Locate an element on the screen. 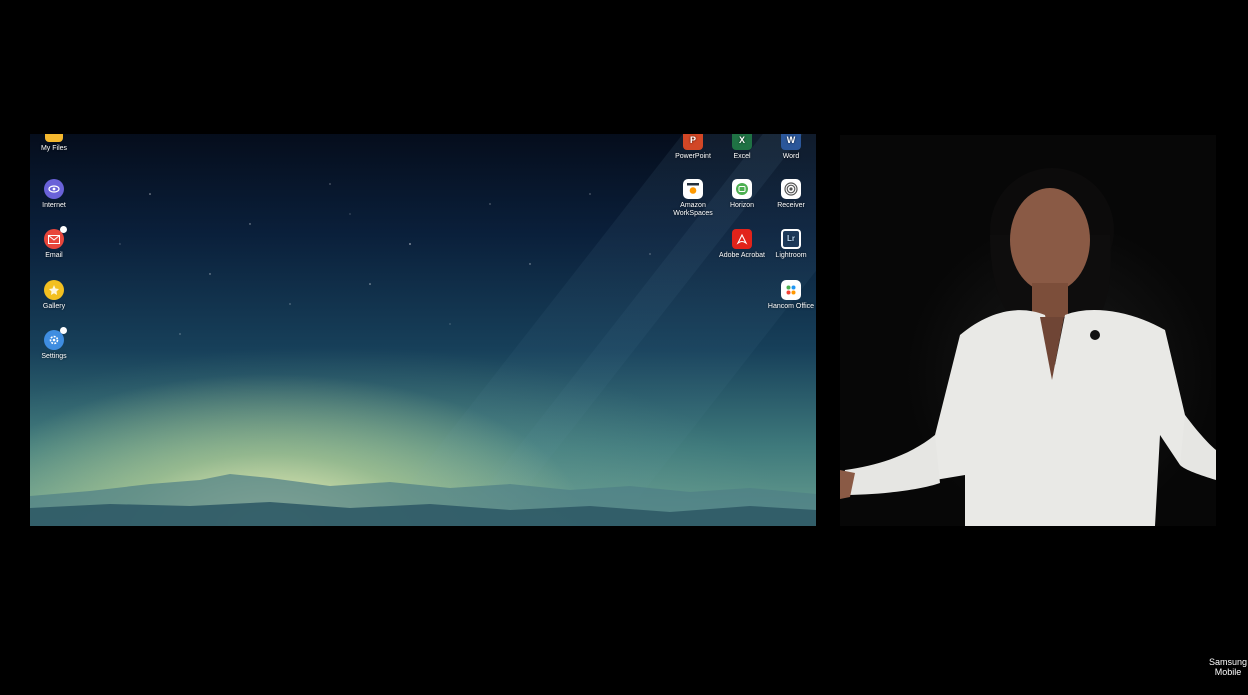 The width and height of the screenshot is (1248, 695). app-gallery: Gallery is located at coordinates (57, 295).